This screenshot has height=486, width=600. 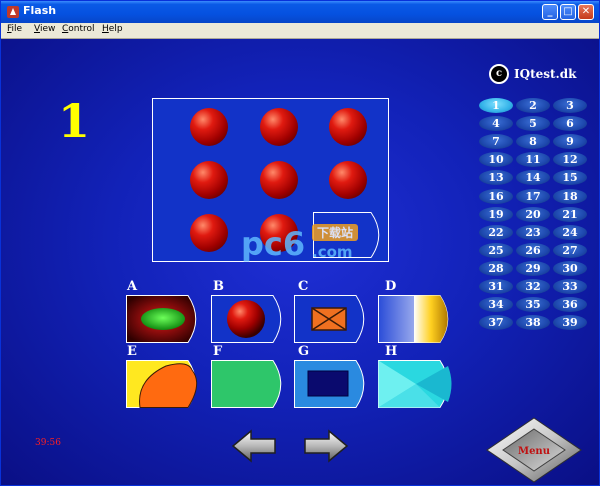 What do you see at coordinates (417, 319) in the screenshot?
I see `option-d` at bounding box center [417, 319].